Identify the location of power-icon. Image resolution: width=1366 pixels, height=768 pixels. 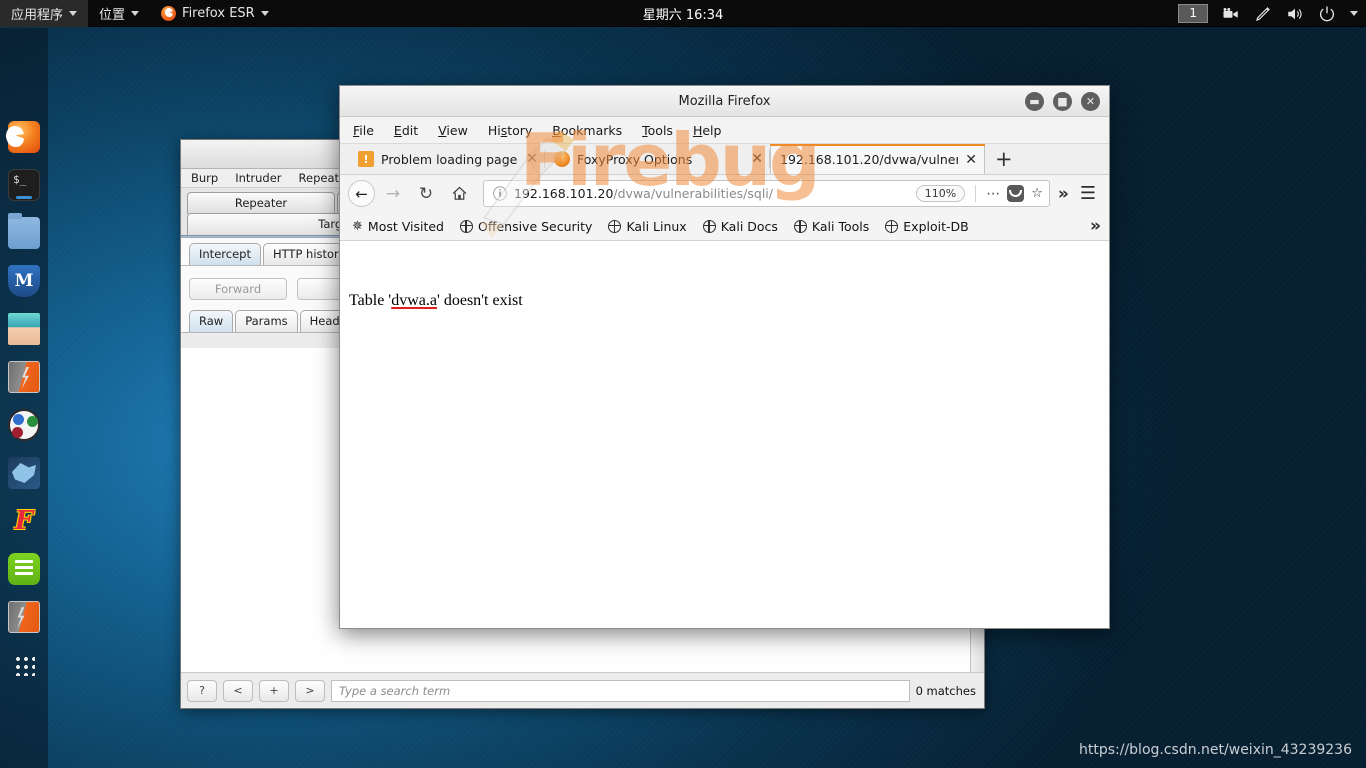
(1327, 14).